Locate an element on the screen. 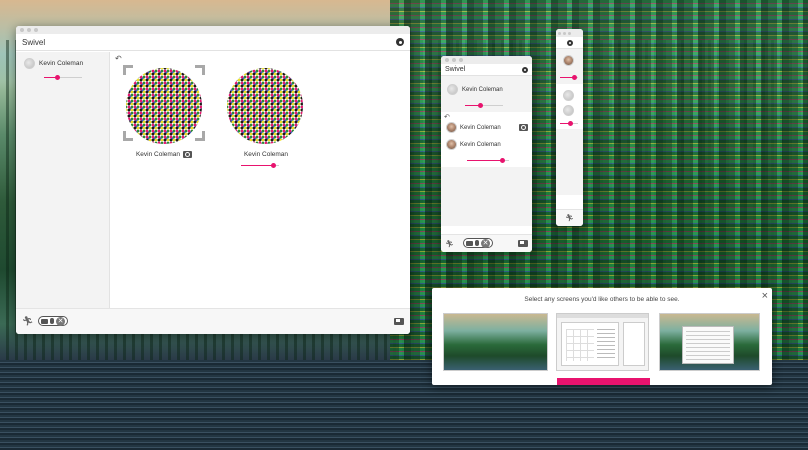 The height and width of the screenshot is (450, 808). mini-window: 🏃︎ is located at coordinates (569, 127).